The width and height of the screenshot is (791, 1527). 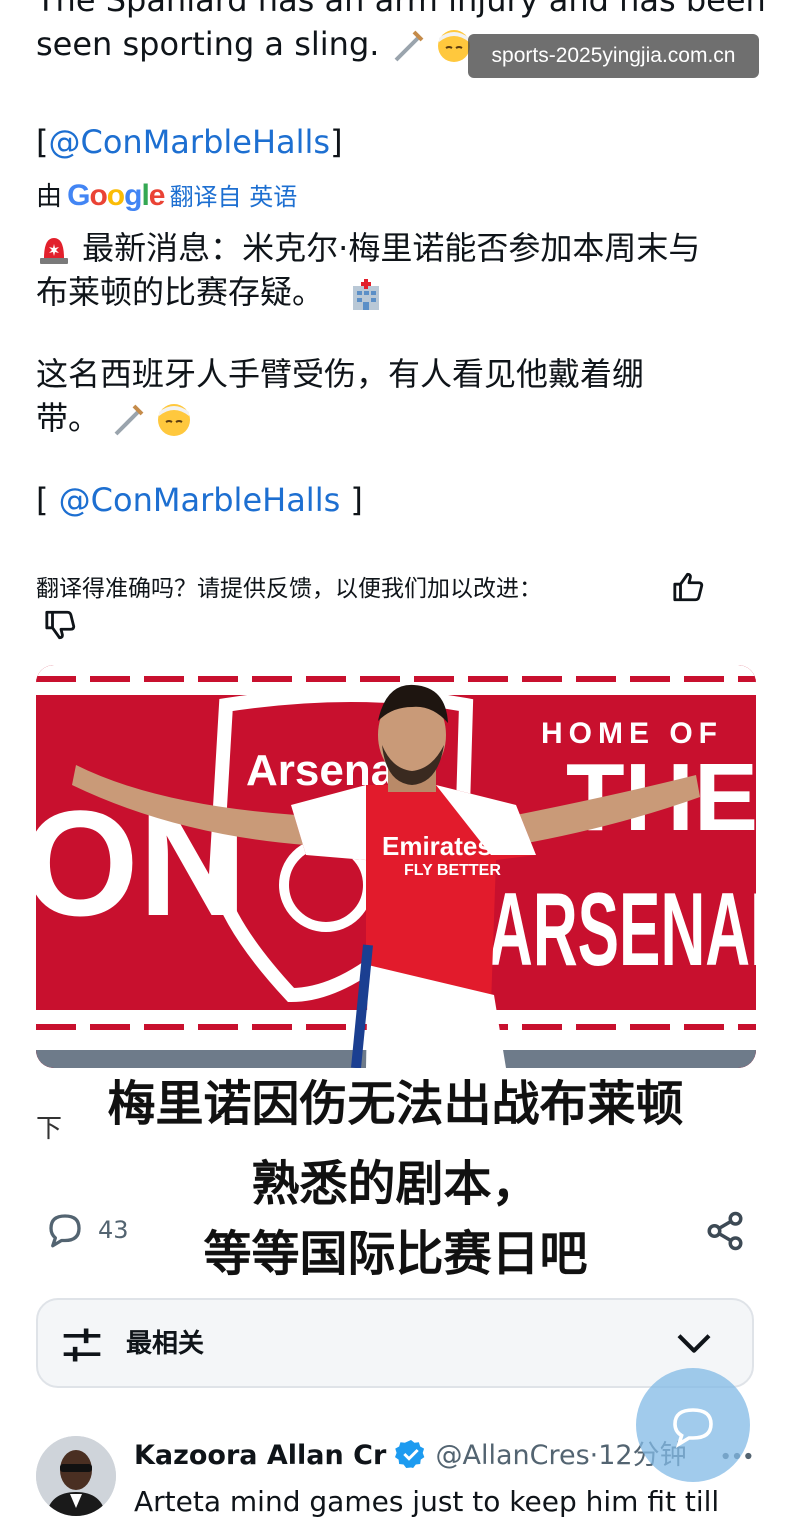 I want to click on original-text-line-2: seen sporting a sling., so click(x=254, y=44).